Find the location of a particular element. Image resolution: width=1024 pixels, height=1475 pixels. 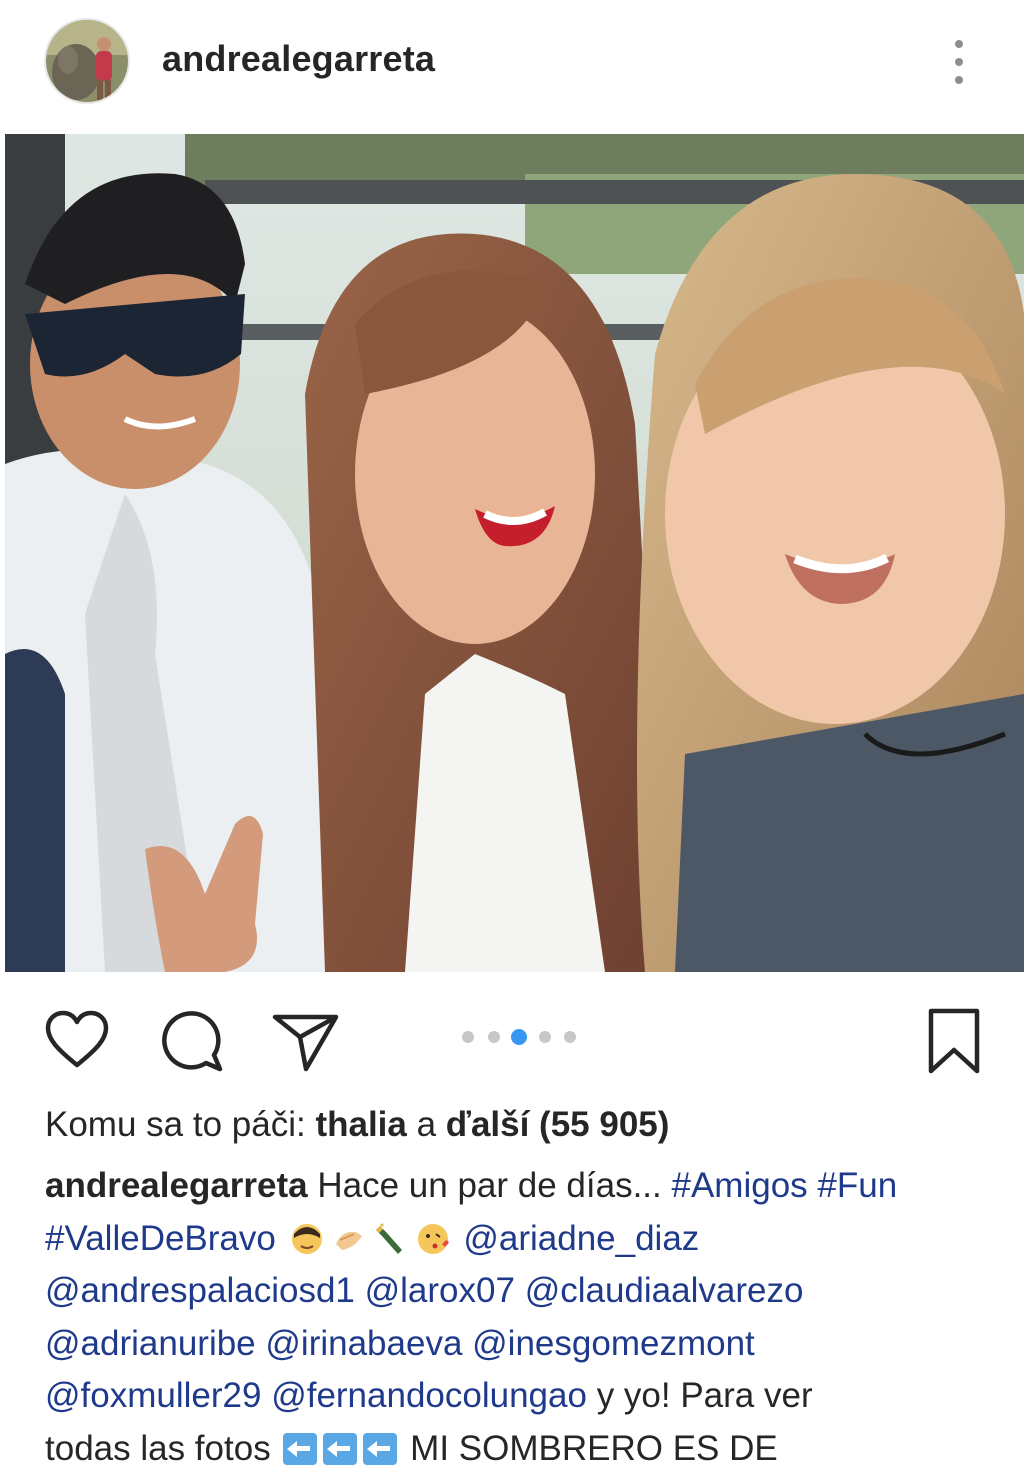

share-icon is located at coordinates (305, 1043).